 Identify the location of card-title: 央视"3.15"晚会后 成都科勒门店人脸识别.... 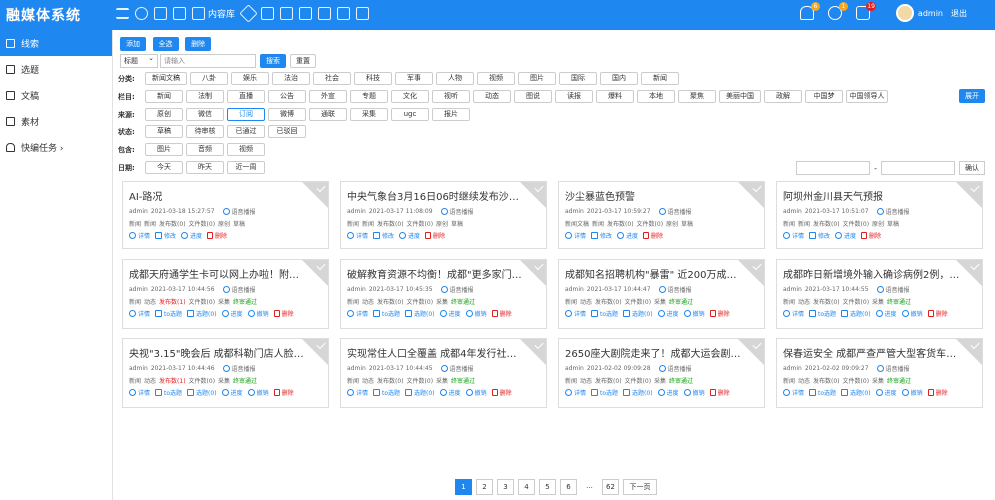
(225, 350).